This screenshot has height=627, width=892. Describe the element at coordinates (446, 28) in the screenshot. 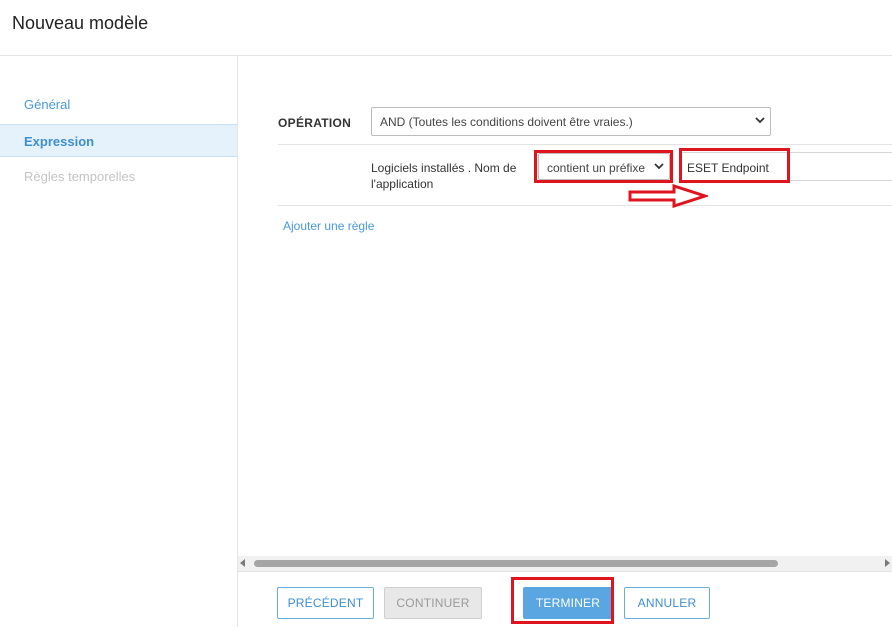

I see `title-bar: Nouveau modèle` at that location.